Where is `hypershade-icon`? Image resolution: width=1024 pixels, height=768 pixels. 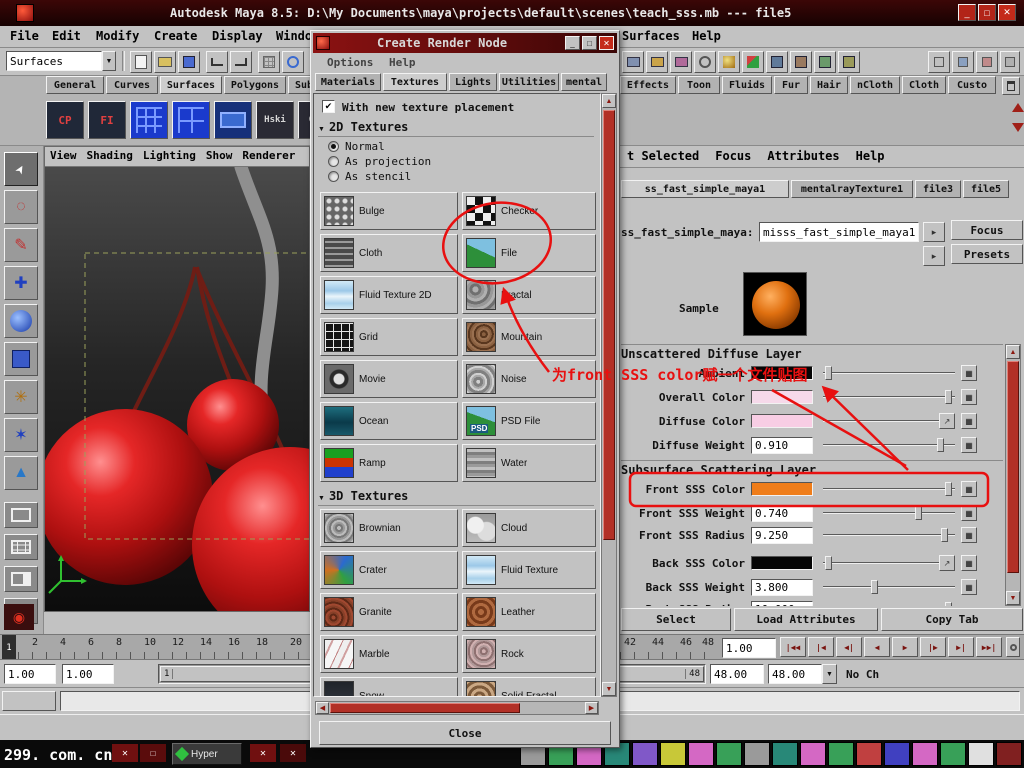 hypershade-icon is located at coordinates (729, 62).